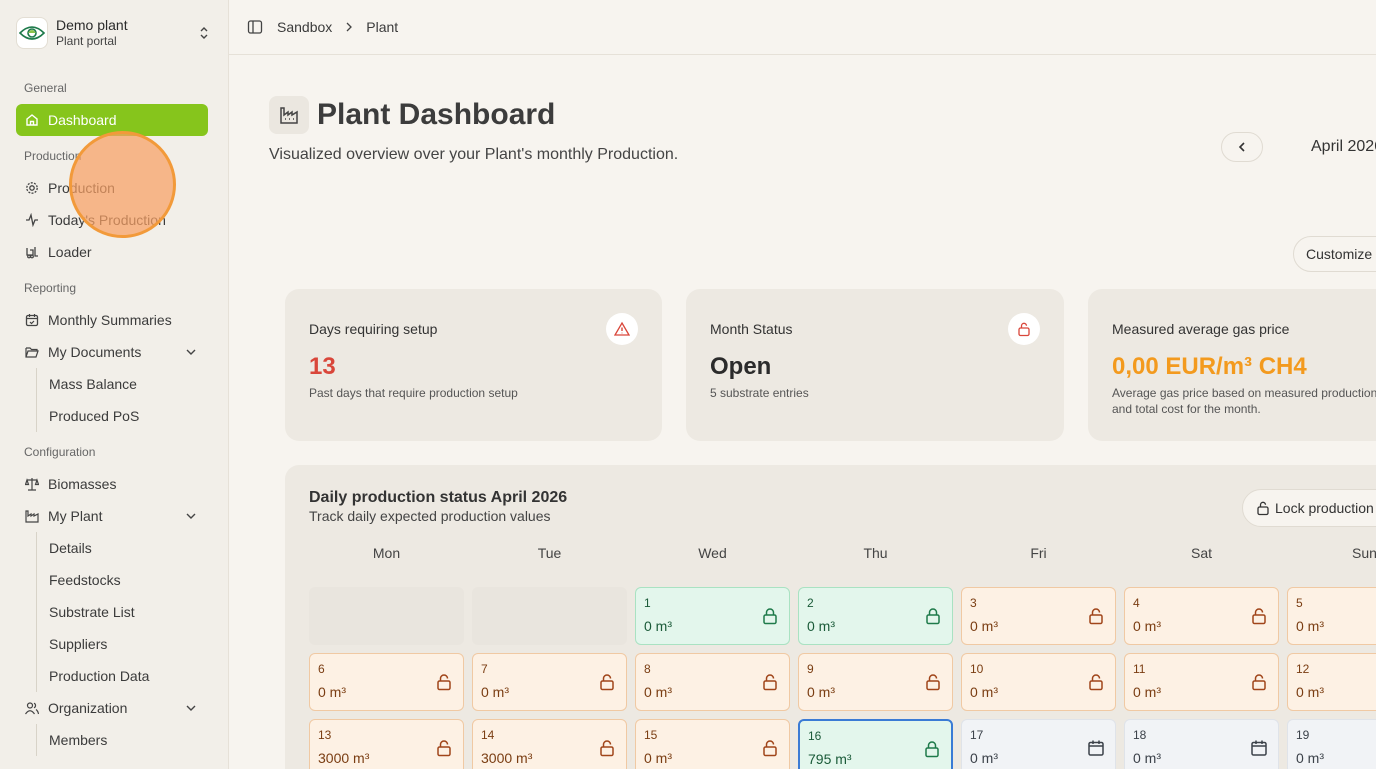  What do you see at coordinates (32, 320) in the screenshot?
I see `calendar-check-icon` at bounding box center [32, 320].